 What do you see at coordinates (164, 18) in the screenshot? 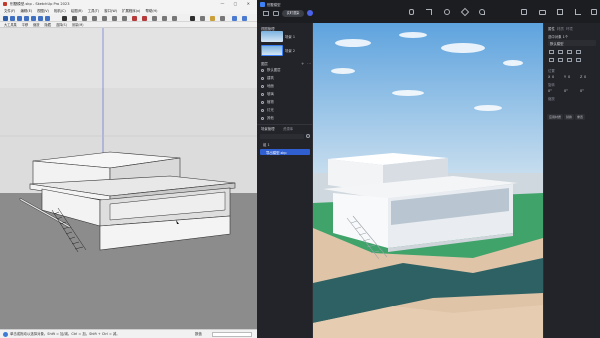
I see `tape-icon` at bounding box center [164, 18].